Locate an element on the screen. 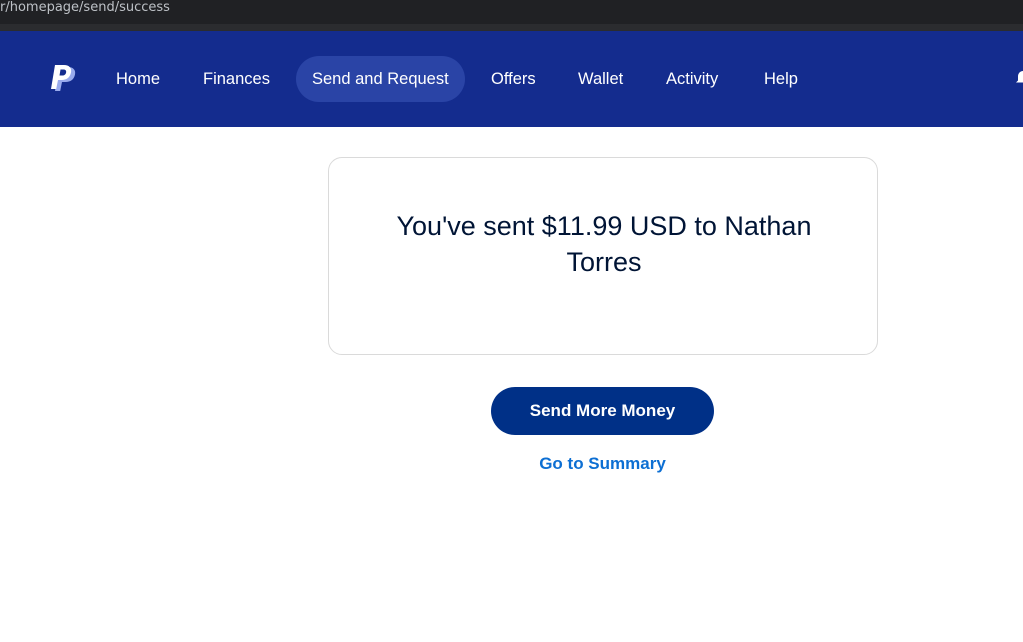 The width and height of the screenshot is (1023, 642). nav-item-label: Finances is located at coordinates (236, 79).